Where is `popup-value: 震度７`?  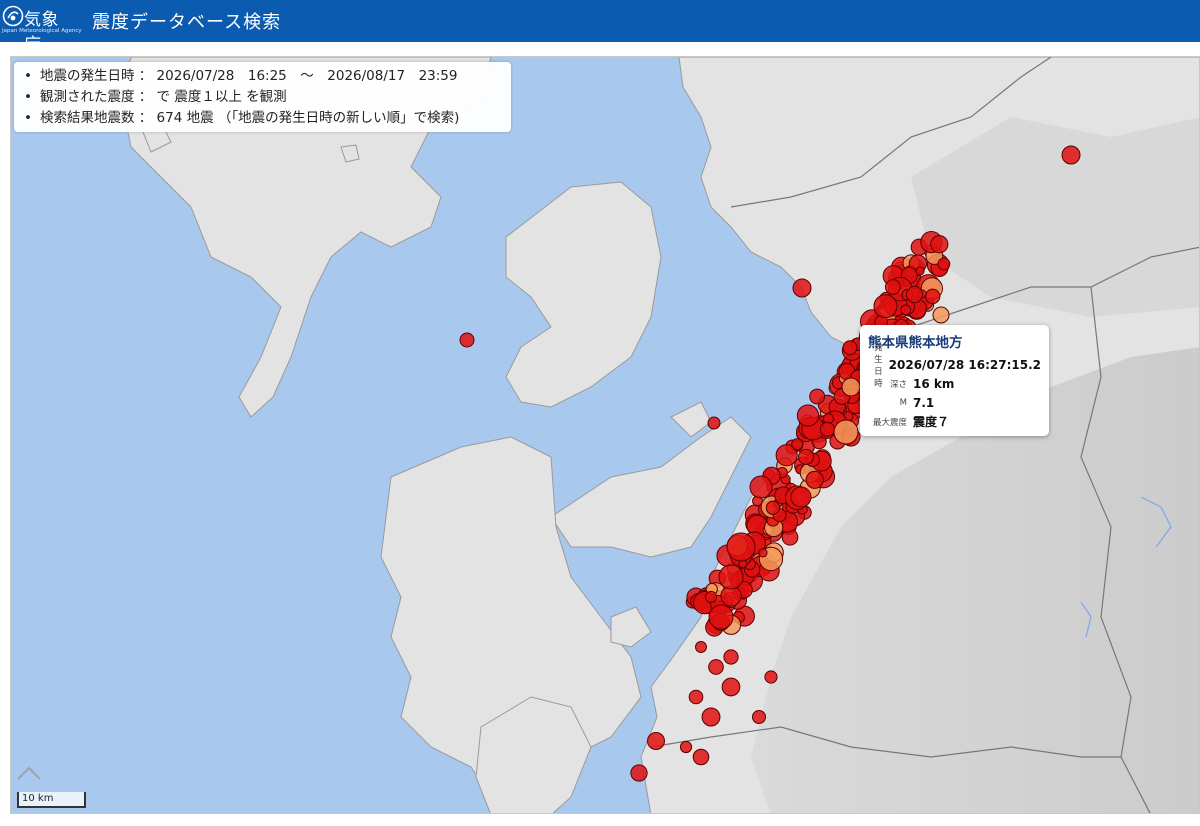 popup-value: 震度７ is located at coordinates (931, 422).